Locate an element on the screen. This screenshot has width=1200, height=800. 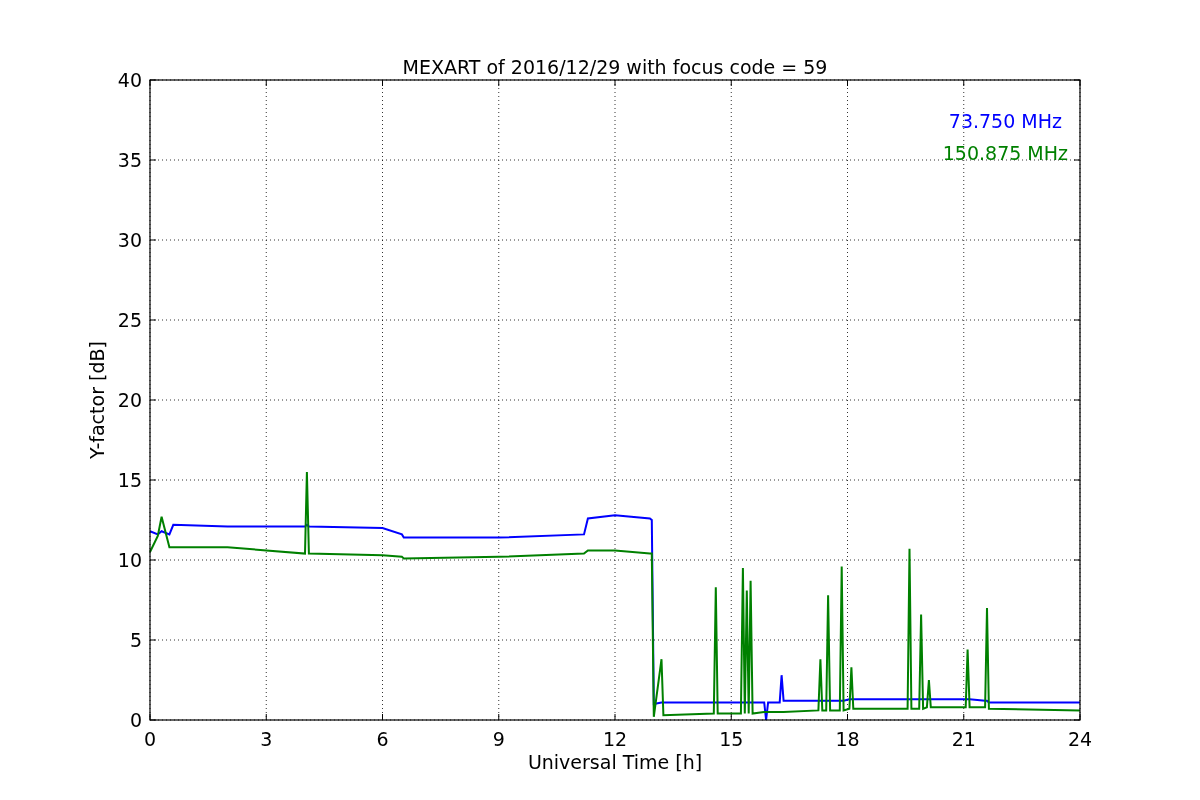
tick-label: 12 is located at coordinates (615, 739).